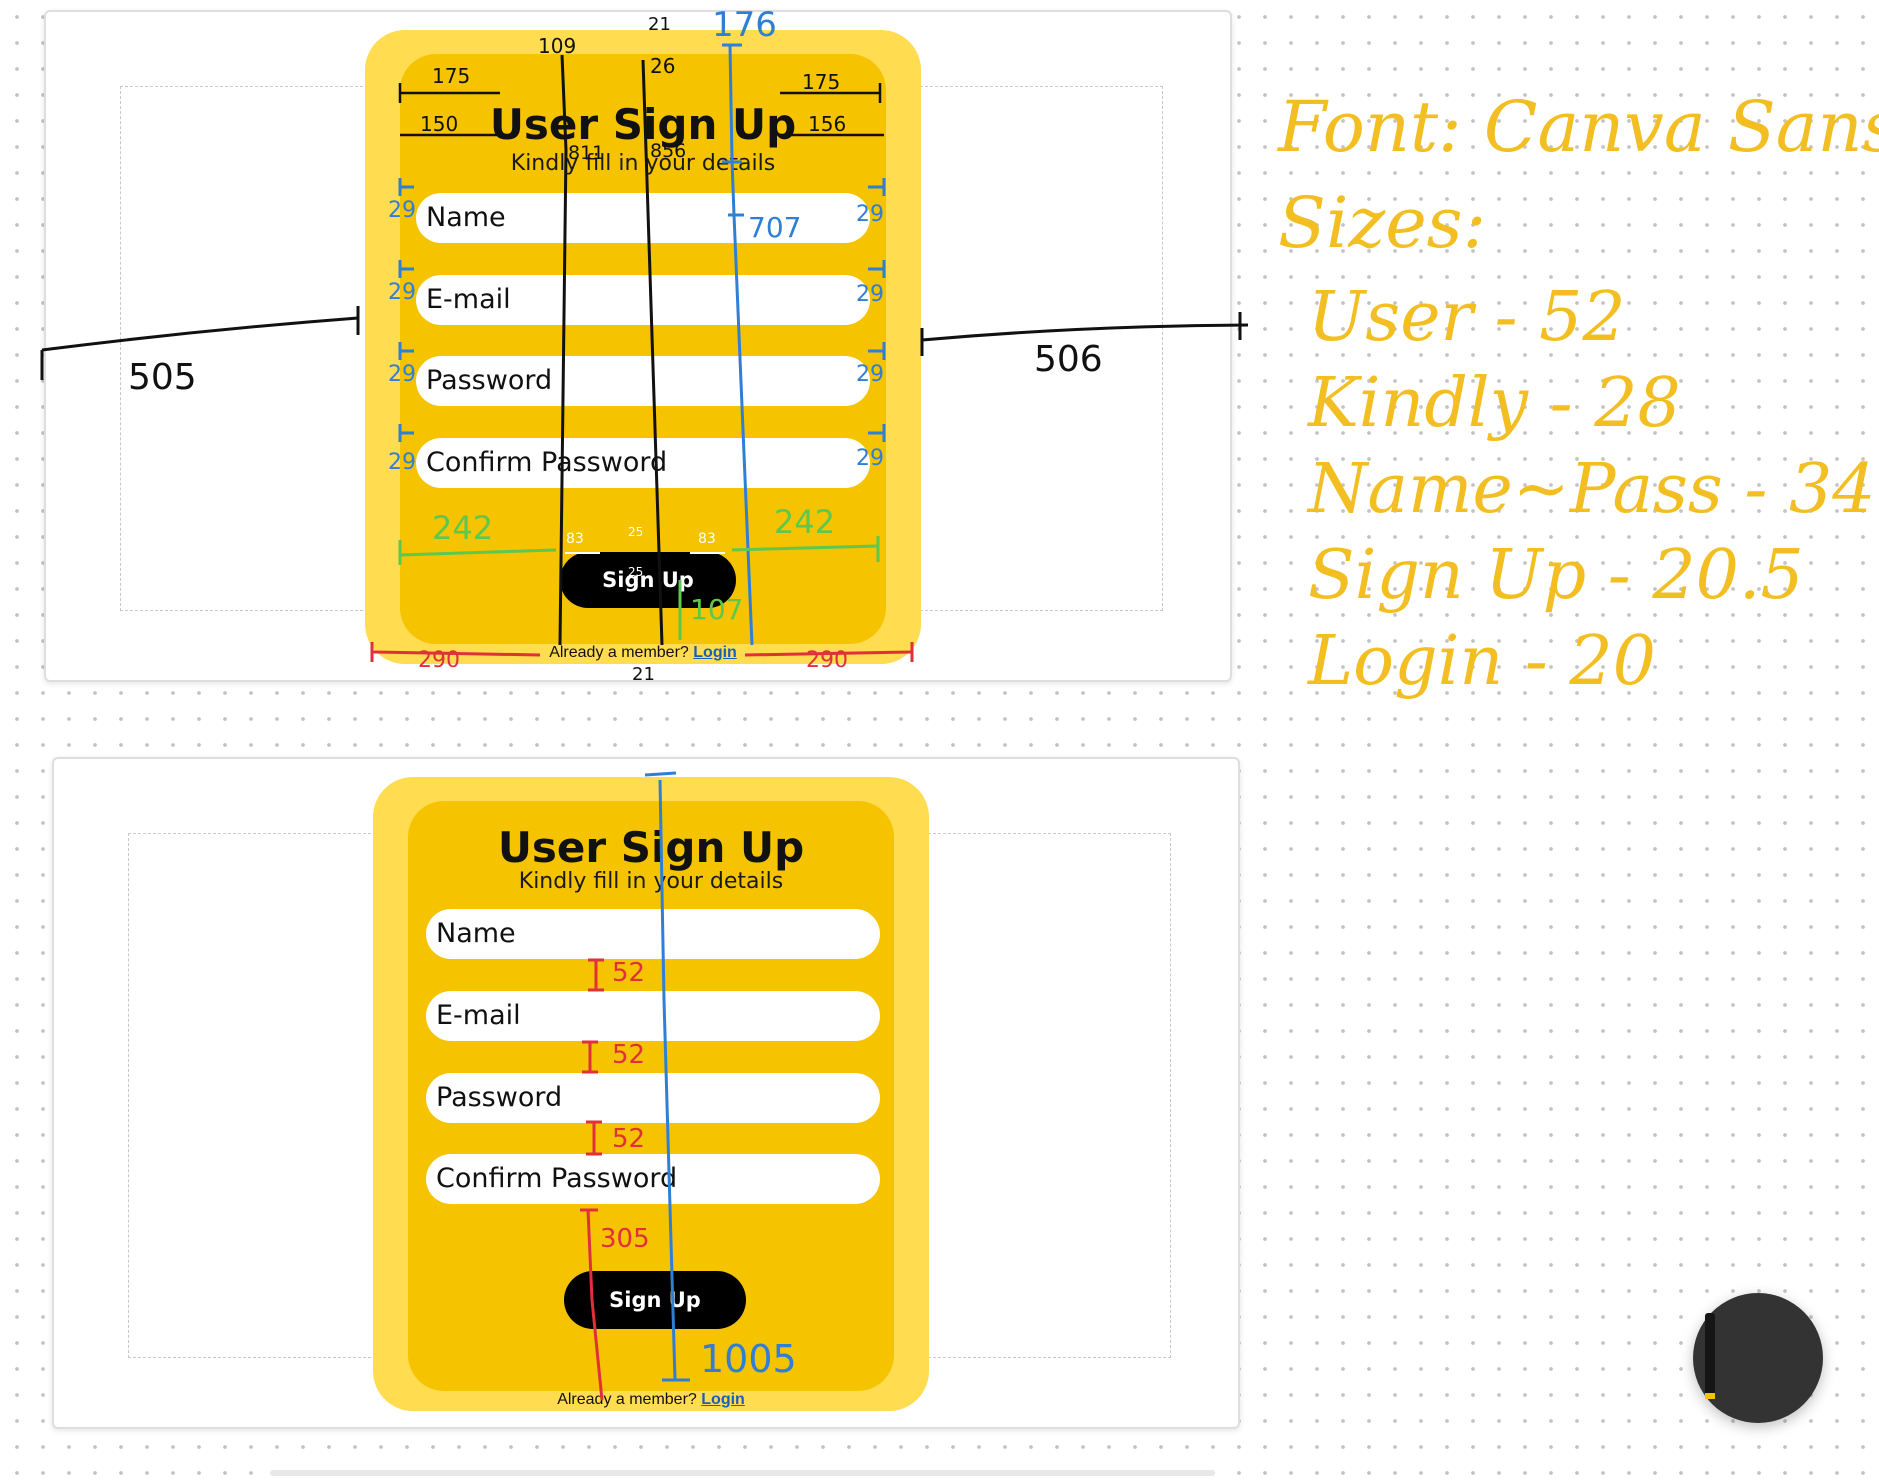 This screenshot has width=1879, height=1480. What do you see at coordinates (1578, 127) in the screenshot?
I see `note-font: Font: Canva Sans` at bounding box center [1578, 127].